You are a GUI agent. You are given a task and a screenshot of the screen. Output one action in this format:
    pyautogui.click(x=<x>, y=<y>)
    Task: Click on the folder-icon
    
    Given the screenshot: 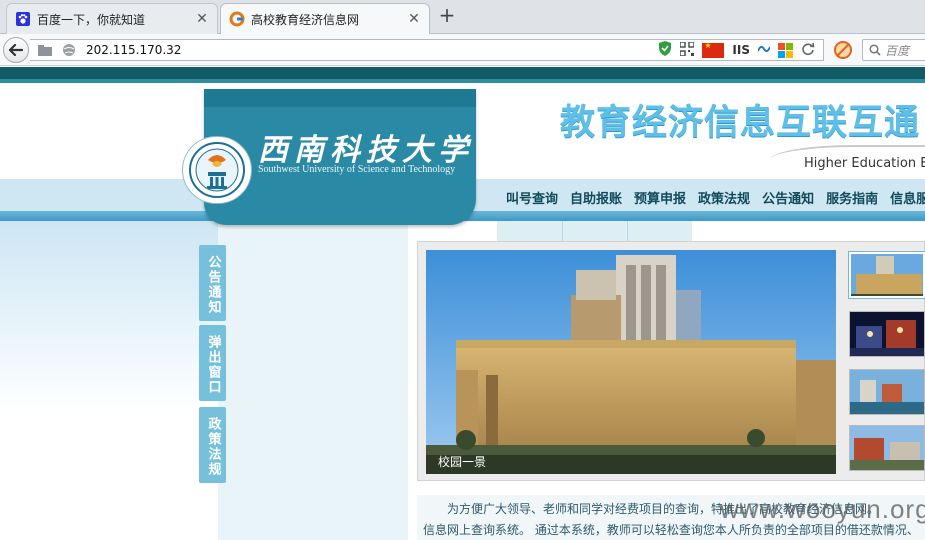 What is the action you would take?
    pyautogui.click(x=45, y=50)
    